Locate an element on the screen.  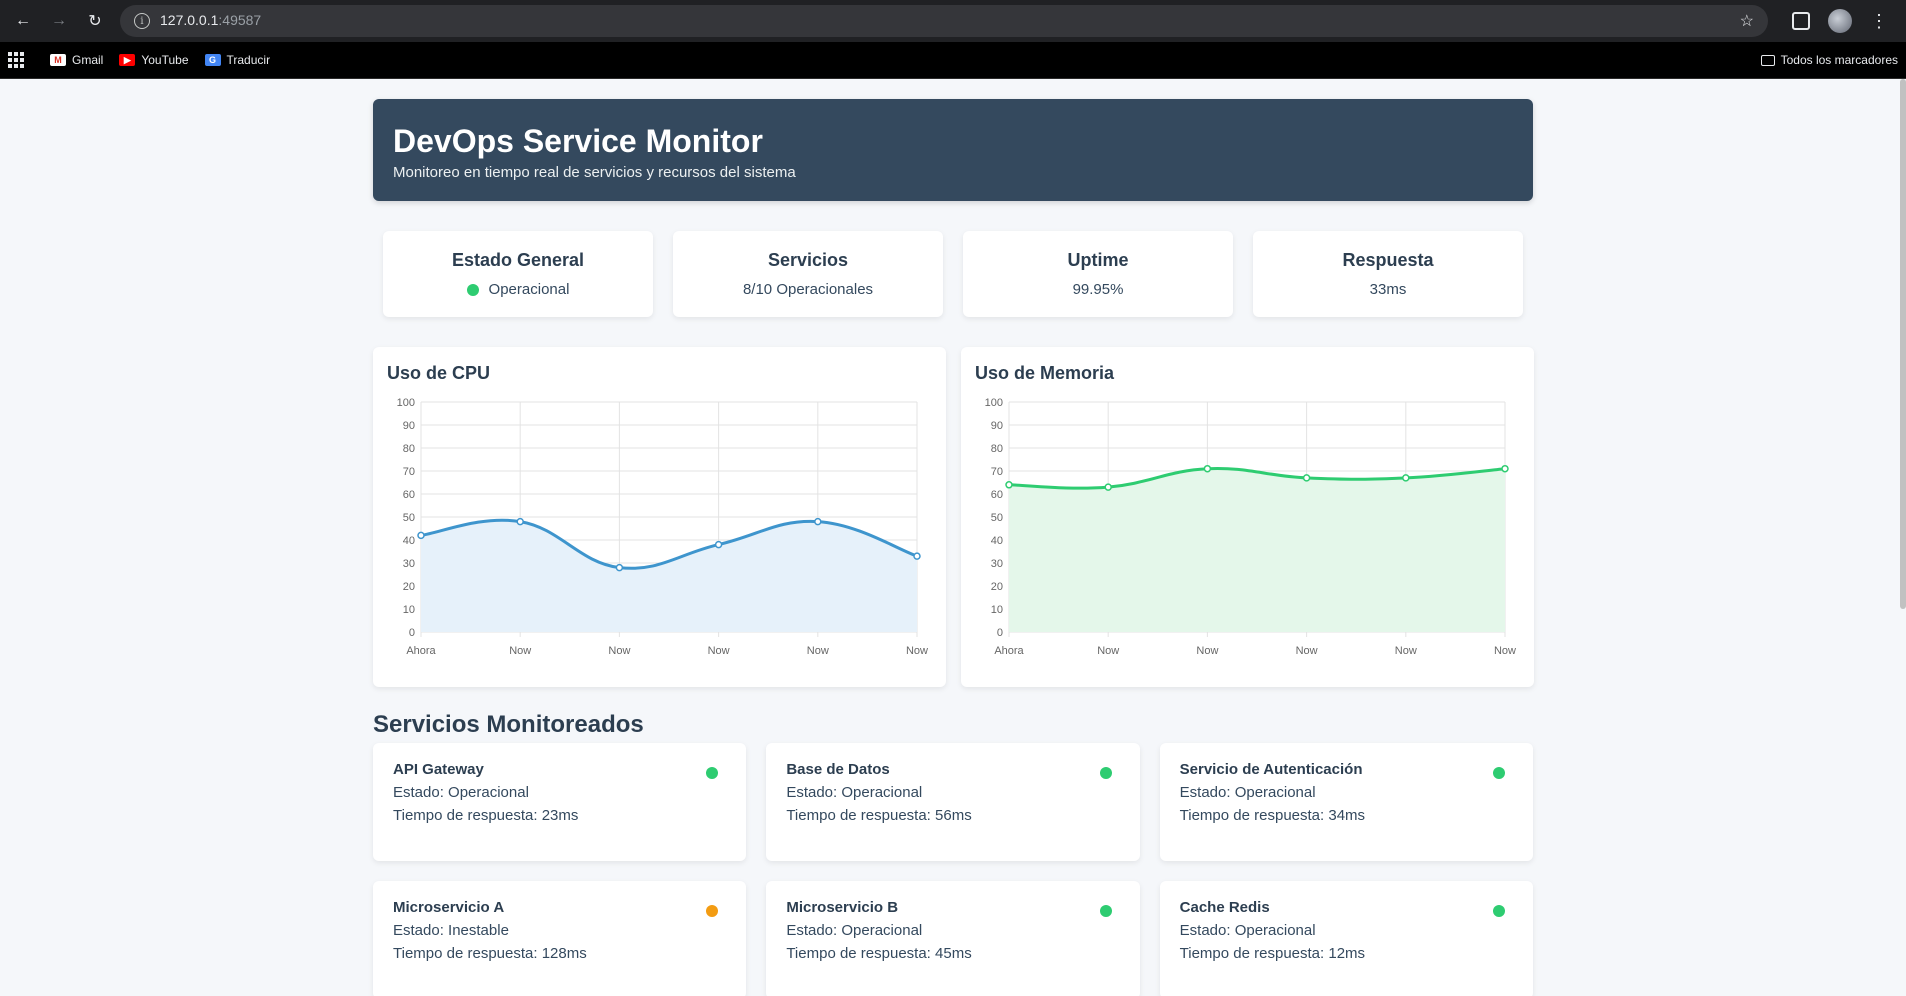
bookmark-traducir: G Traducir is located at coordinates (237, 60).